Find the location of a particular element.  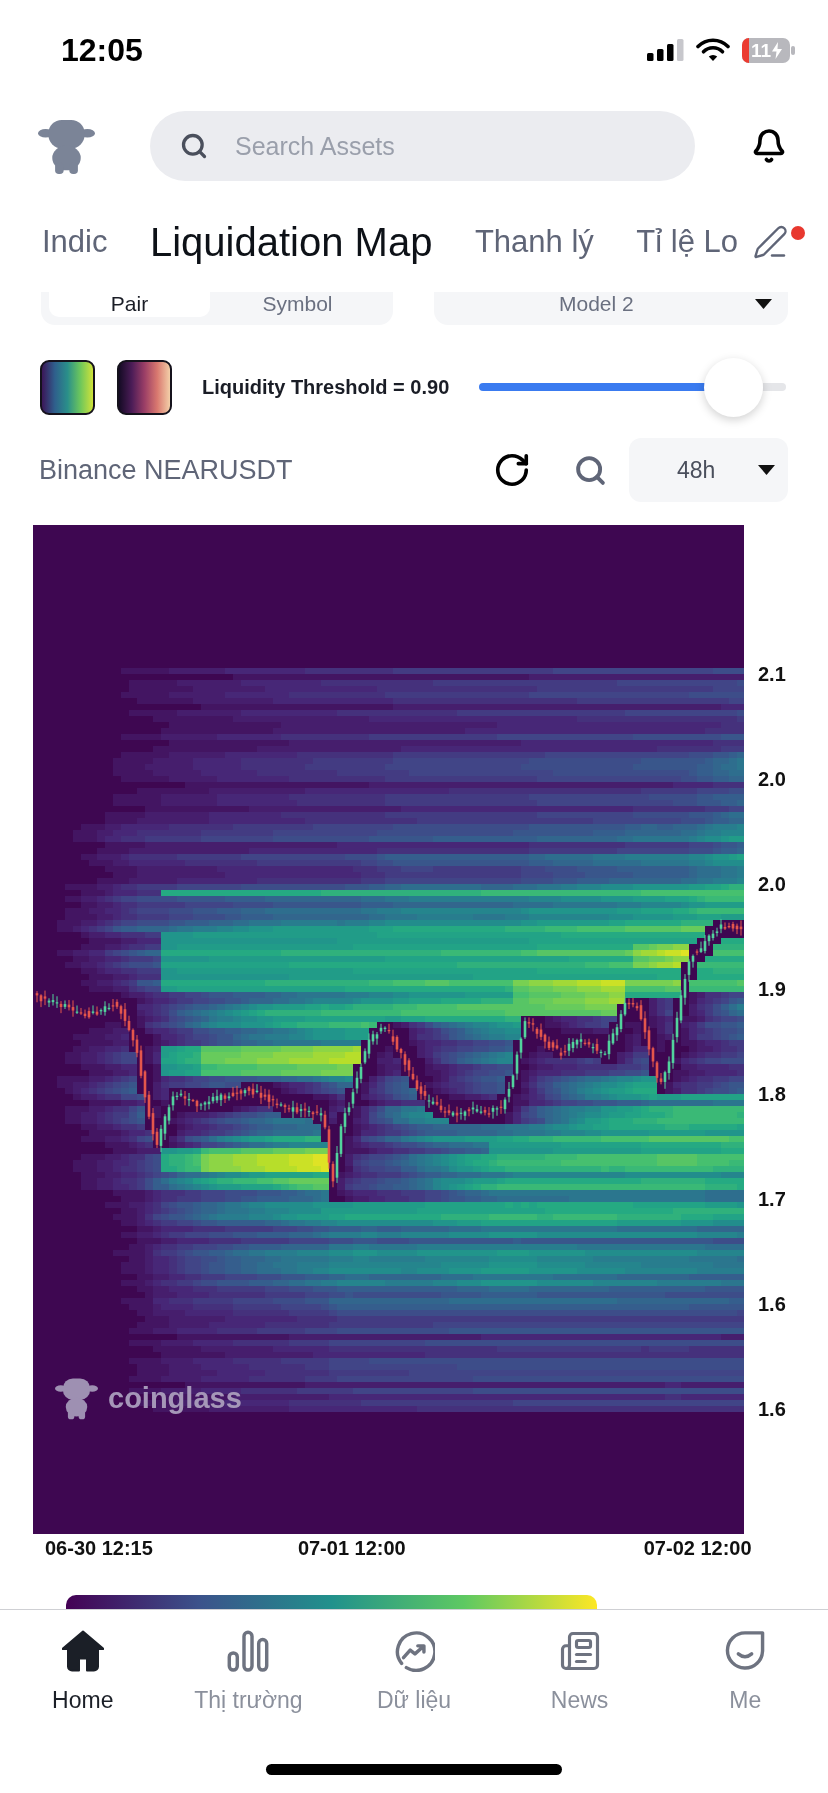

status-time: 12:05 is located at coordinates (102, 50).